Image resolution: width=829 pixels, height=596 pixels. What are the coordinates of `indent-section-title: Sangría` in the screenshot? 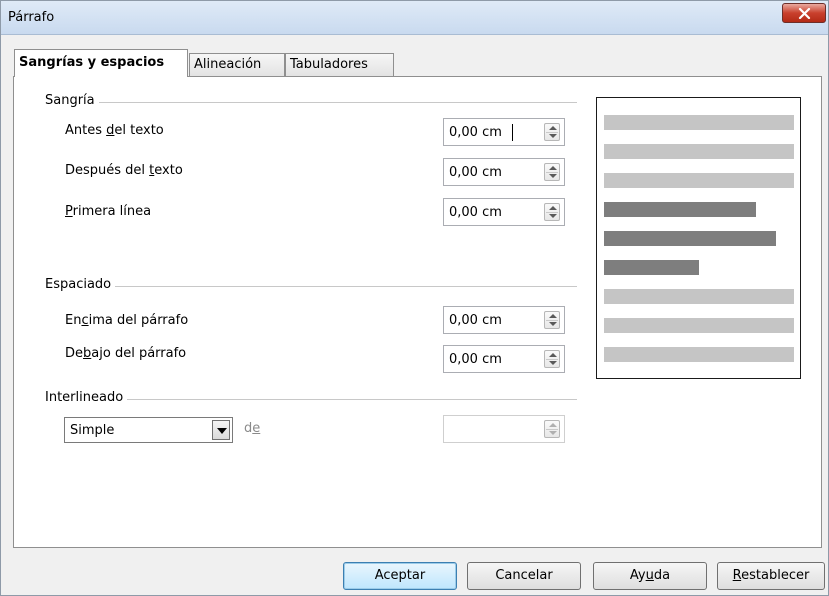 It's located at (72, 100).